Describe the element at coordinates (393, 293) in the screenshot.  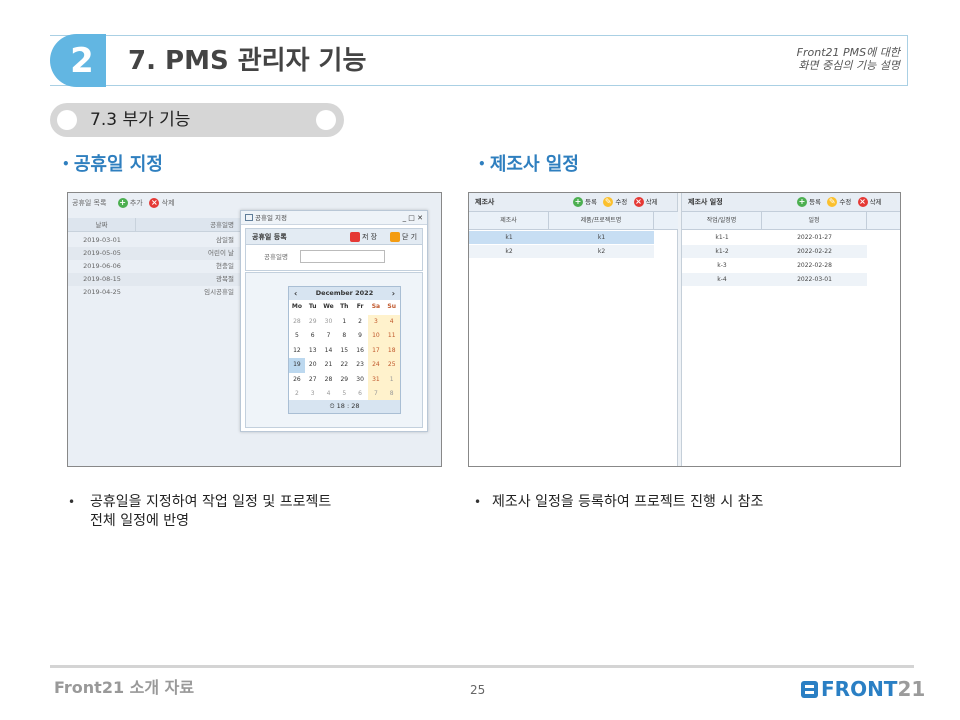
I see `next-month-icon: ›` at that location.